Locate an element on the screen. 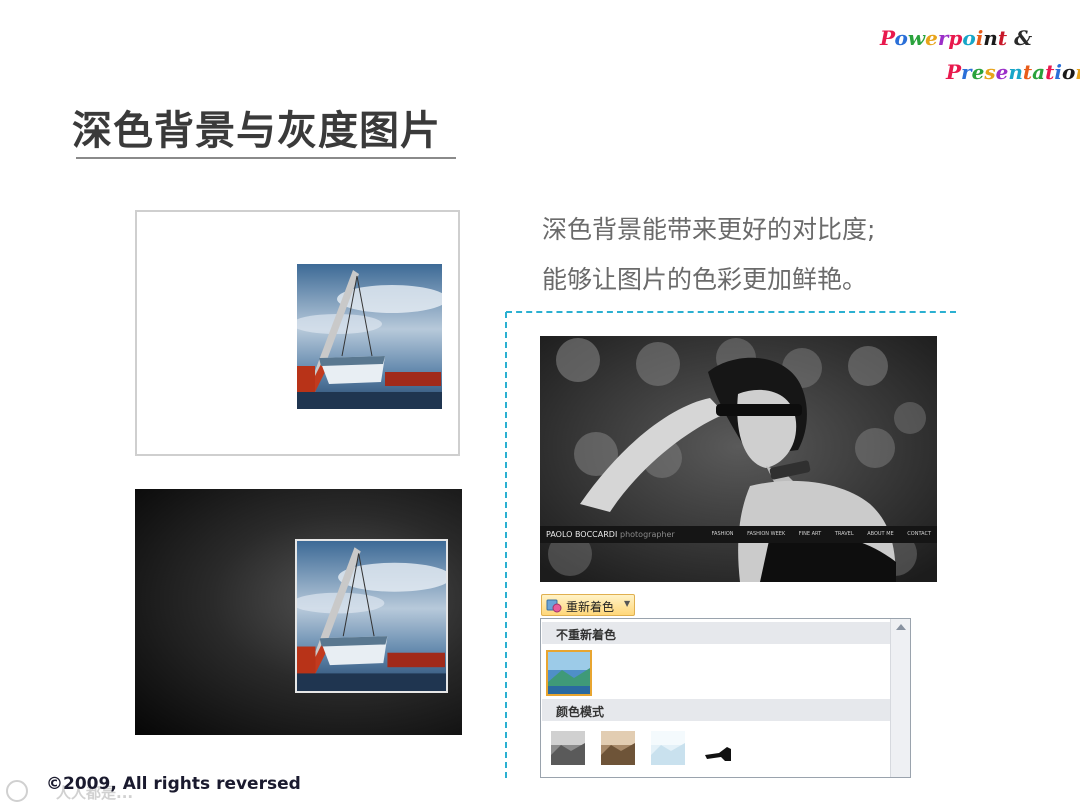  recolor-button: 重新着色 ▼ is located at coordinates (588, 605).